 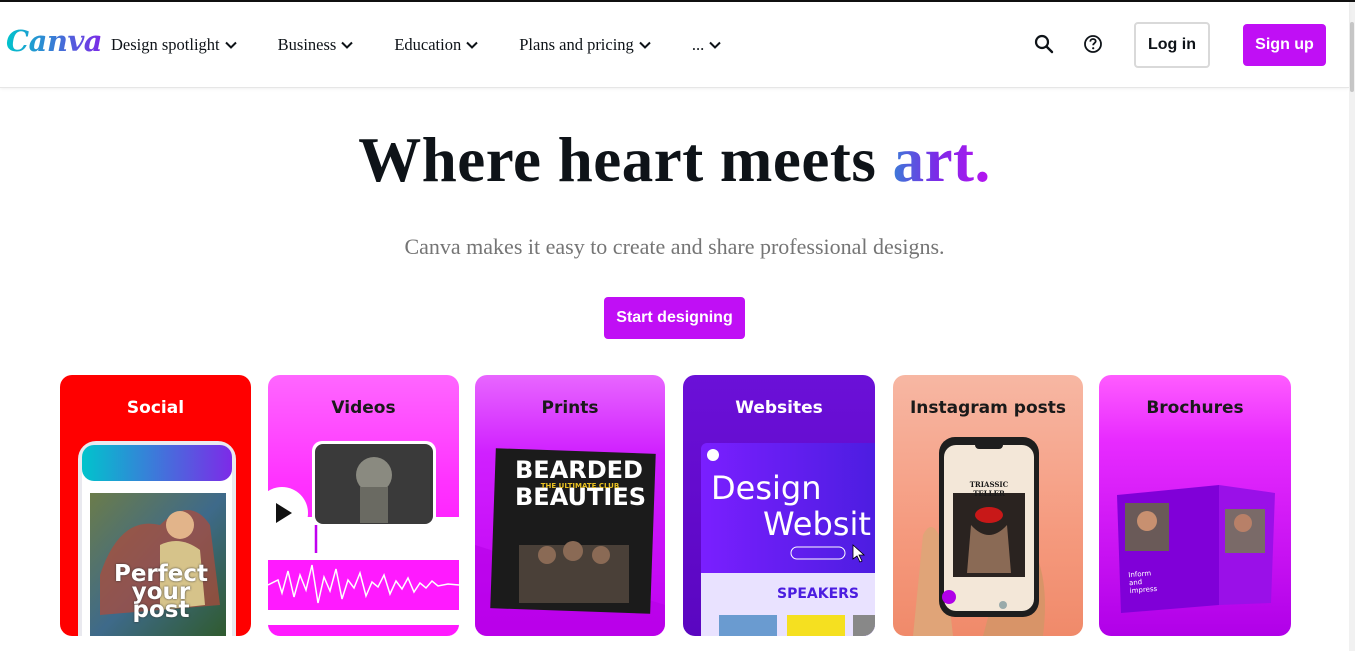 I want to click on website-headline: Design Websit, so click(x=791, y=506).